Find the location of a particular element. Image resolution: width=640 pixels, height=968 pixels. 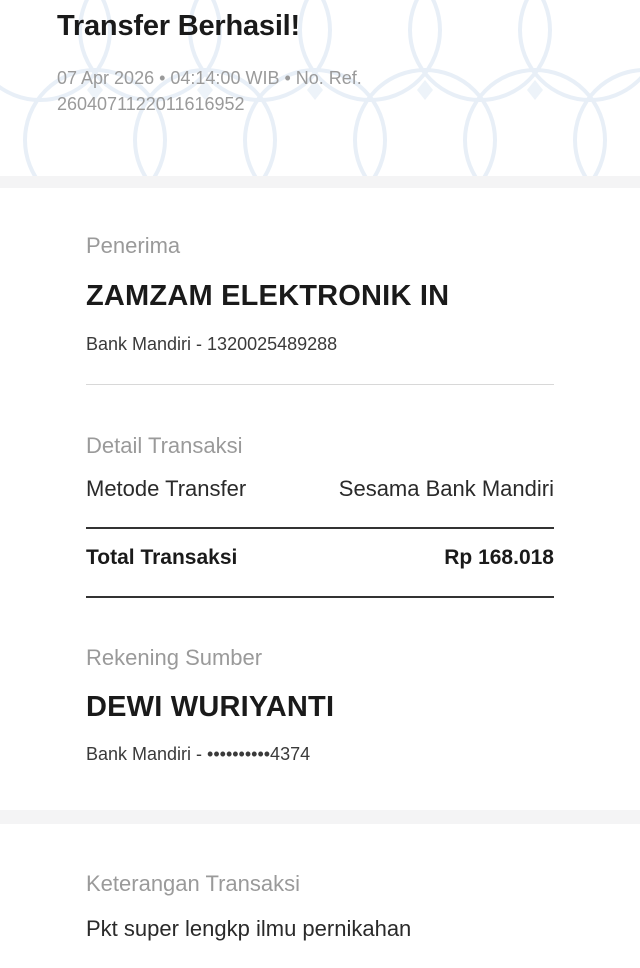

page-title: Transfer Berhasil! is located at coordinates (178, 26).